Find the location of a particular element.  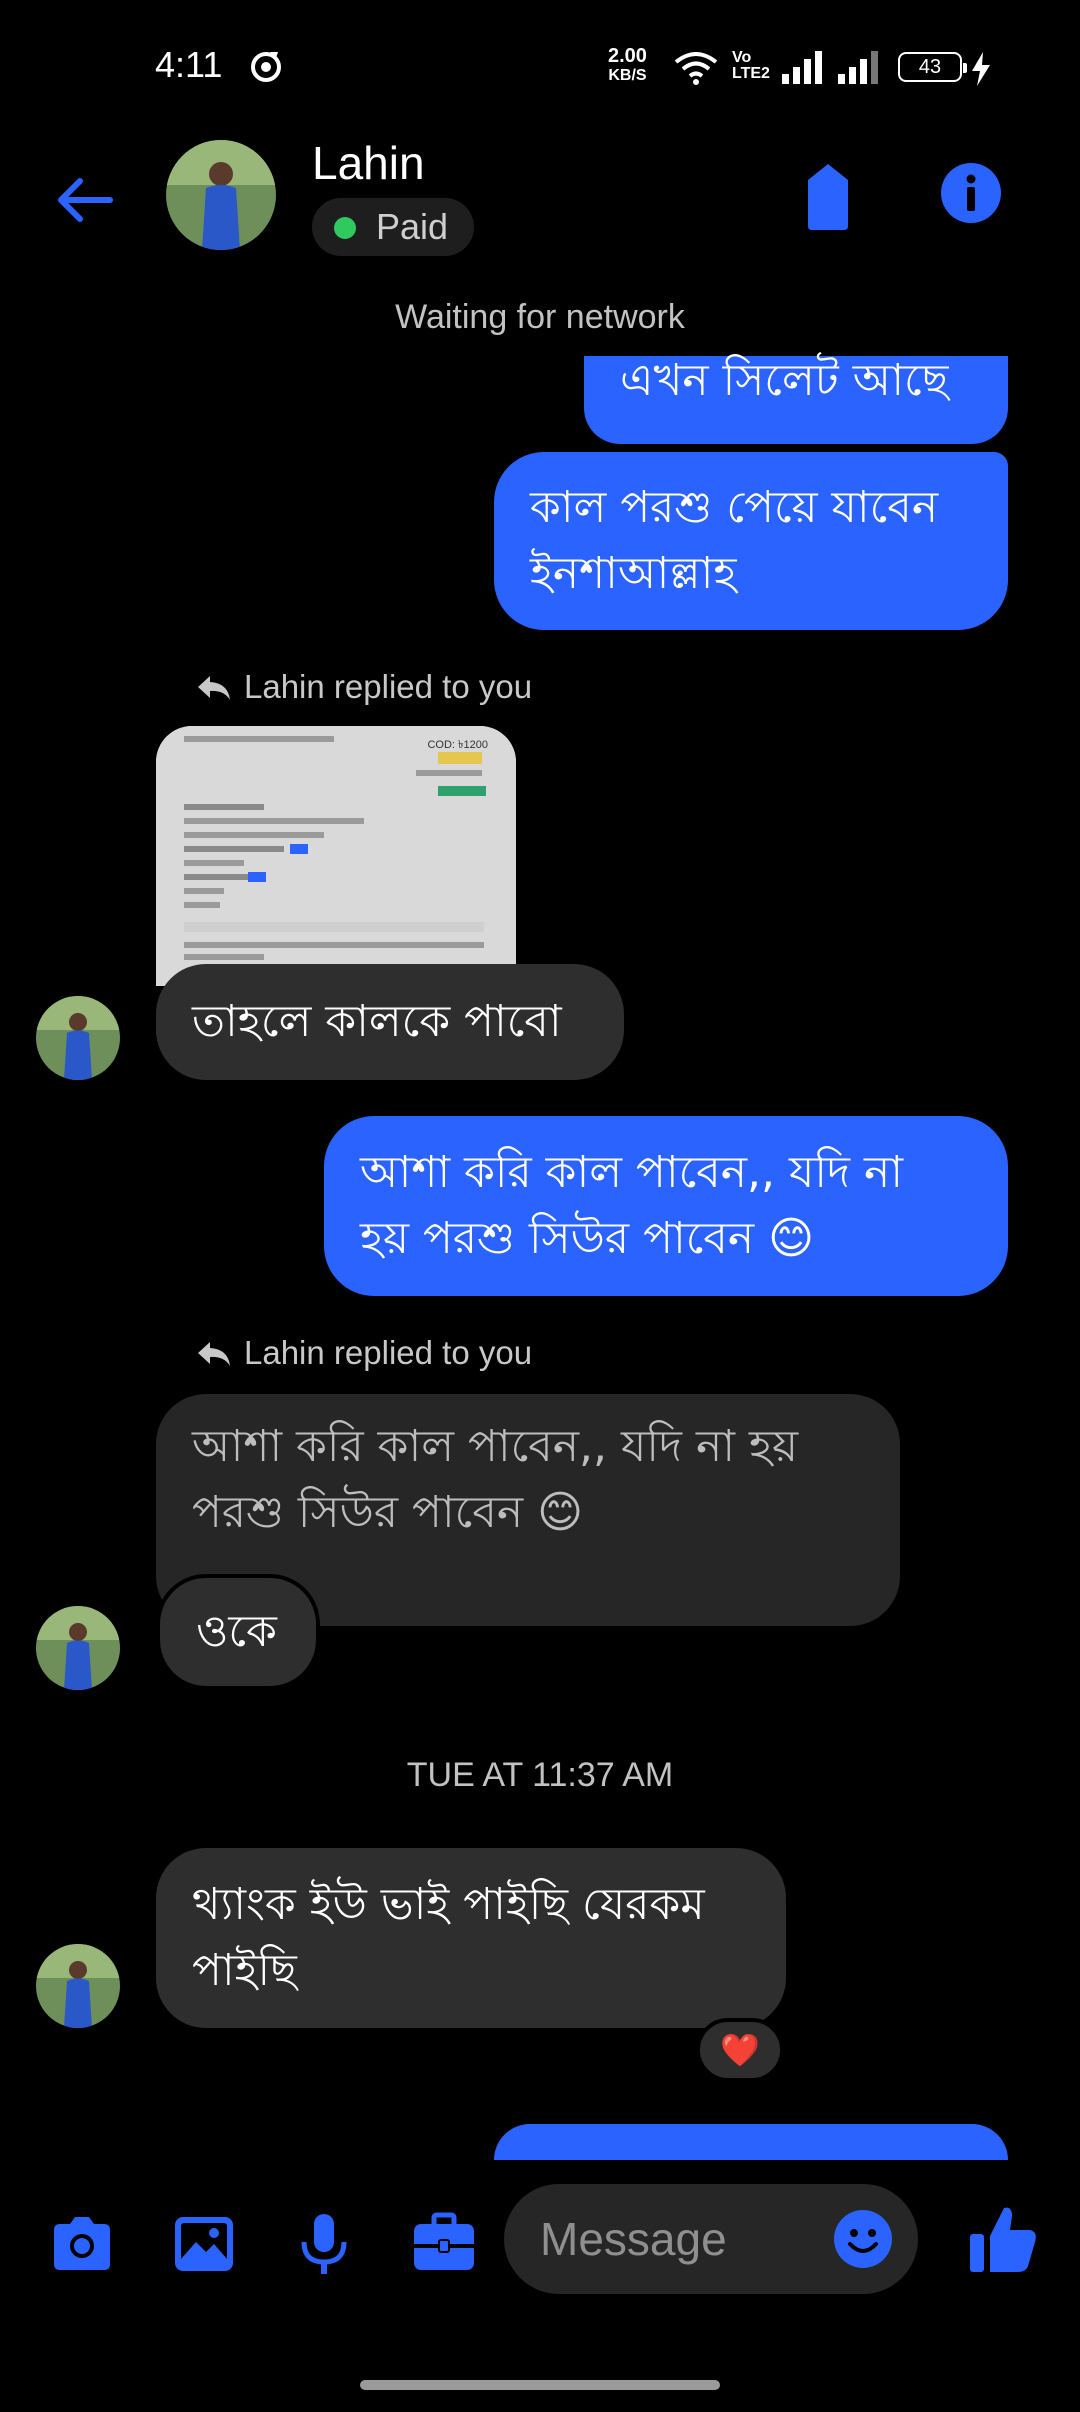

conversation-header: Lahin Paid is located at coordinates (540, 221).